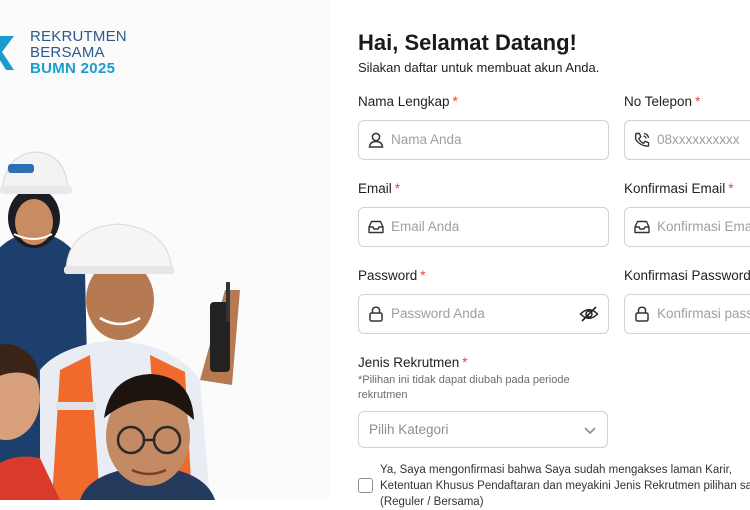  Describe the element at coordinates (589, 314) in the screenshot. I see `eye-off-icon` at that location.